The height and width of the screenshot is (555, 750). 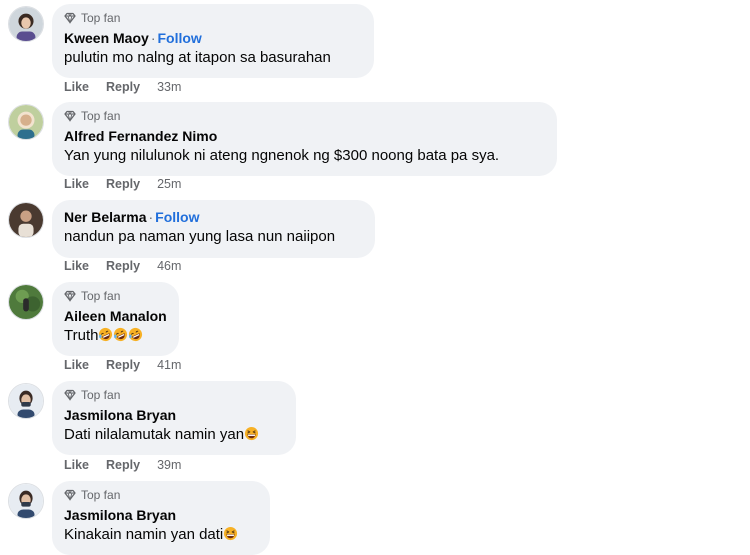 I want to click on comment-text: Truth, so click(x=115, y=336).